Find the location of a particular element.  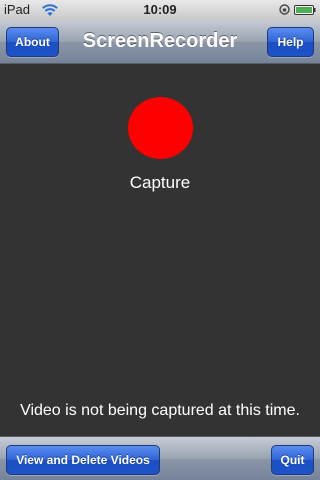

battery-icon is located at coordinates (305, 10).